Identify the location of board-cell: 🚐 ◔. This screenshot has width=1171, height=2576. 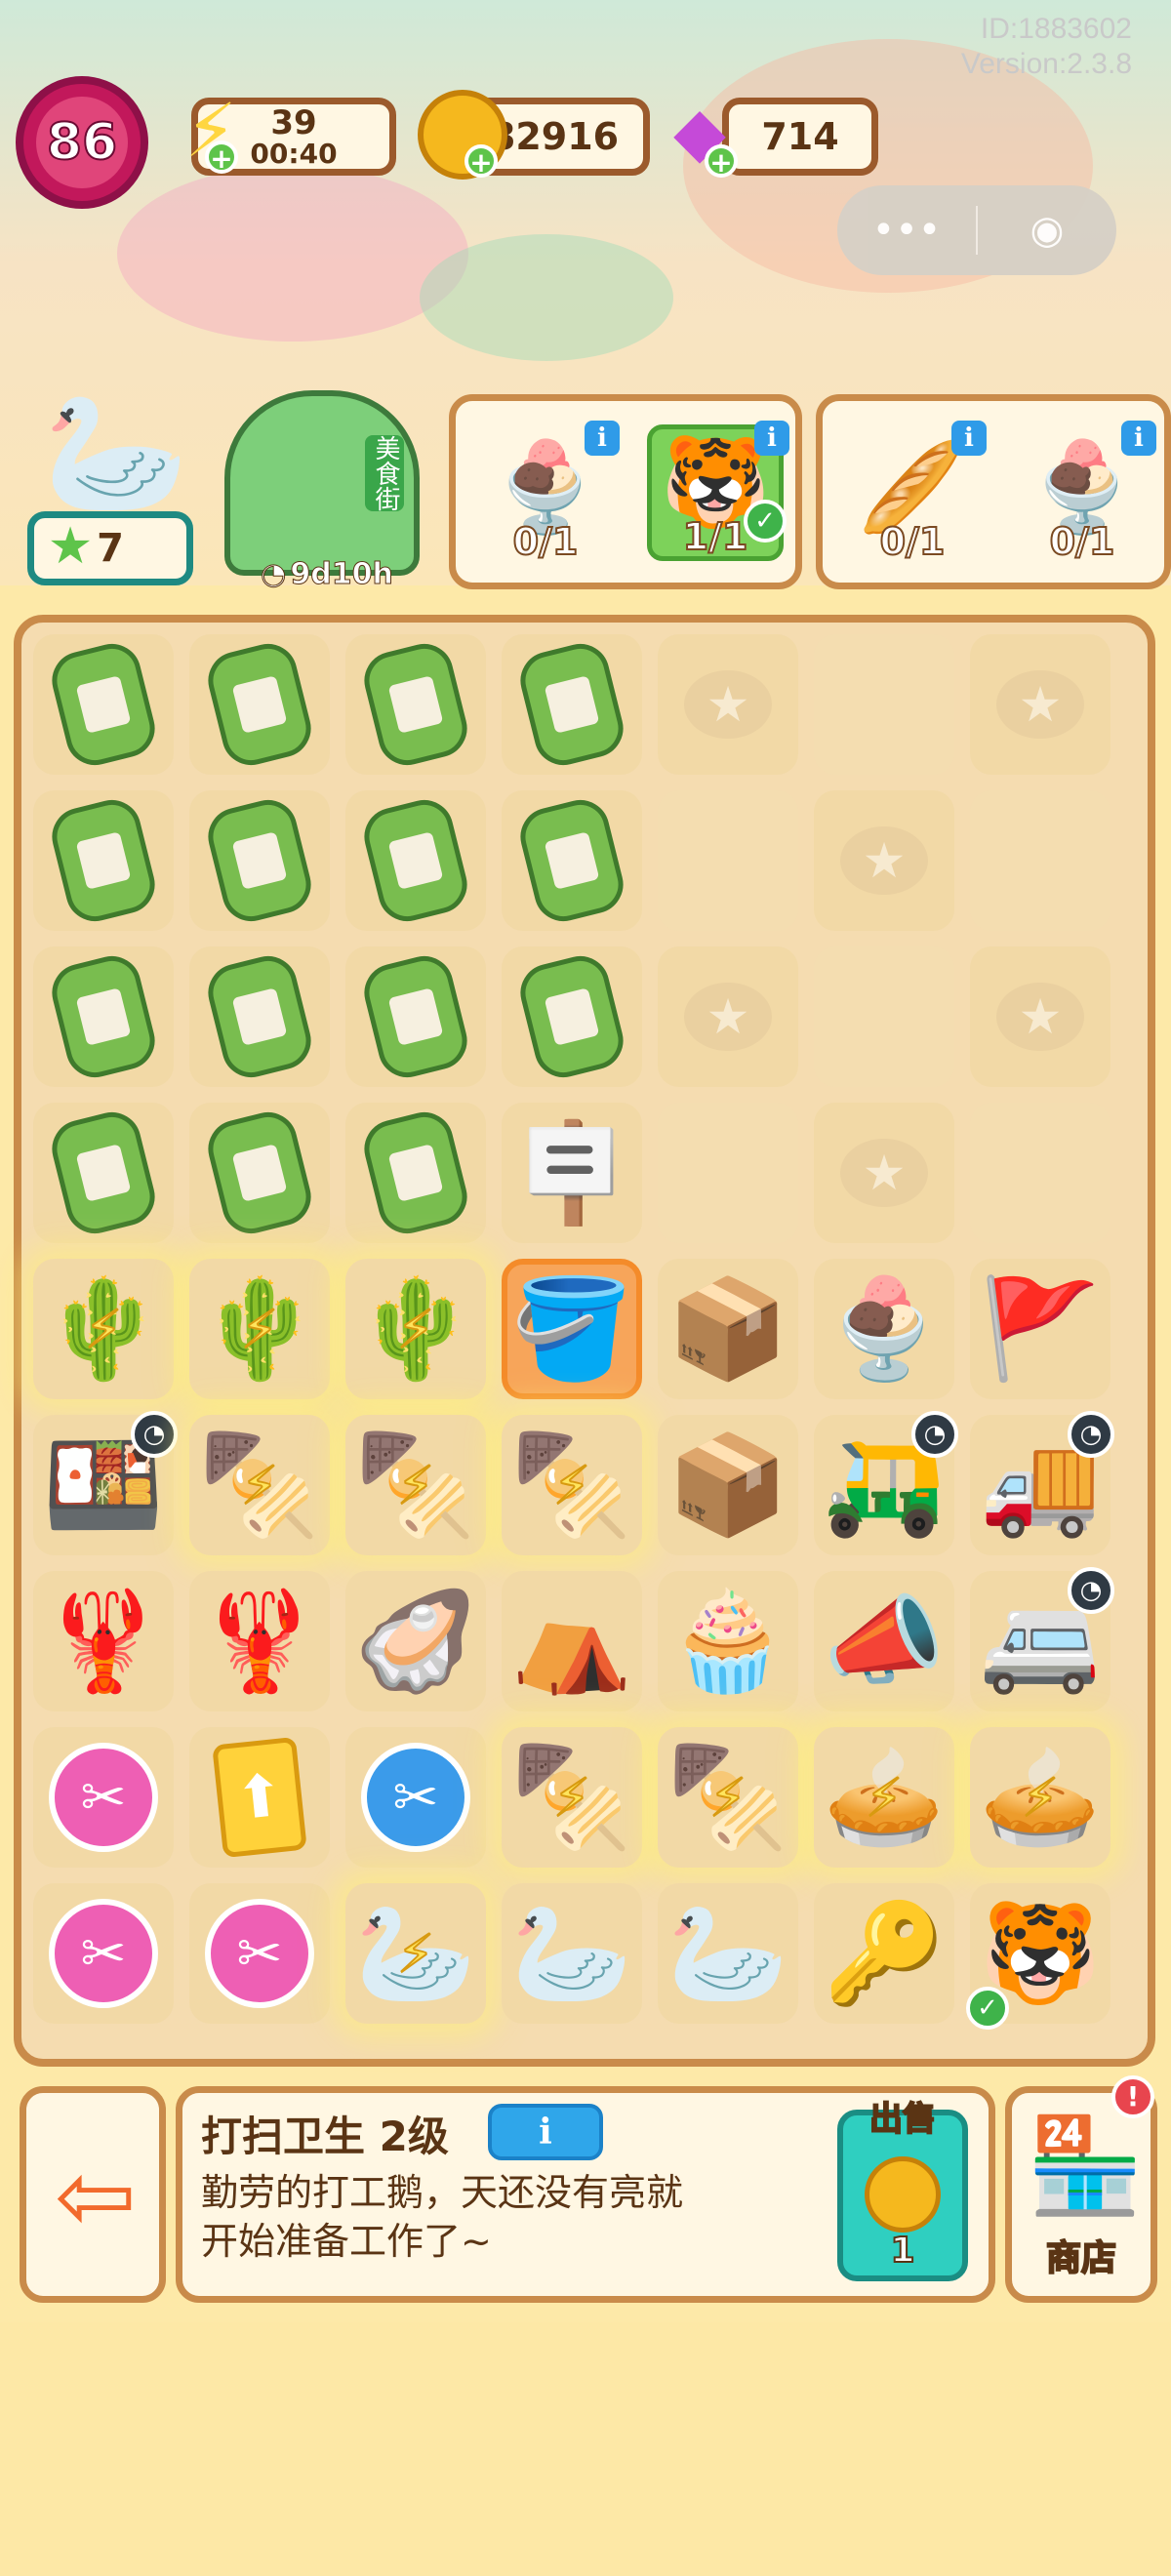
(1042, 1639).